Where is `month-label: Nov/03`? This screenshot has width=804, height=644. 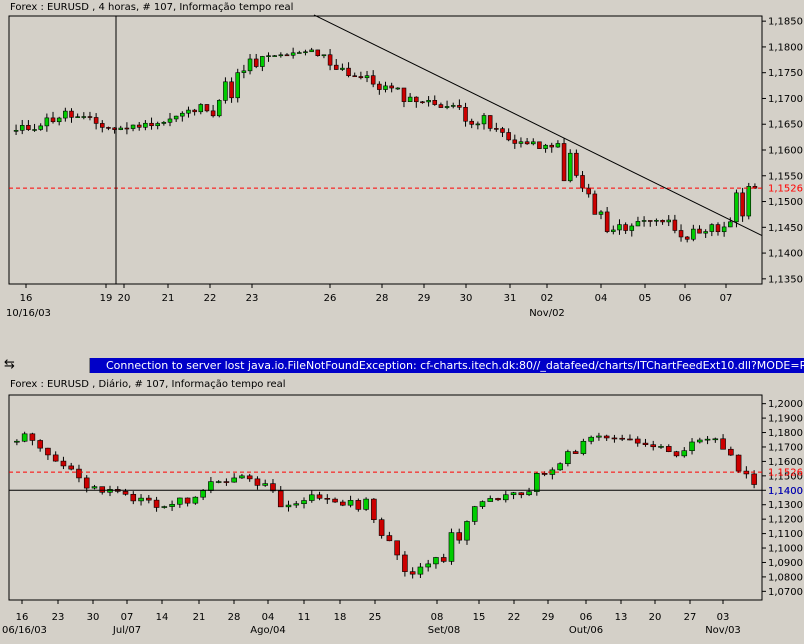 month-label: Nov/03 is located at coordinates (723, 630).